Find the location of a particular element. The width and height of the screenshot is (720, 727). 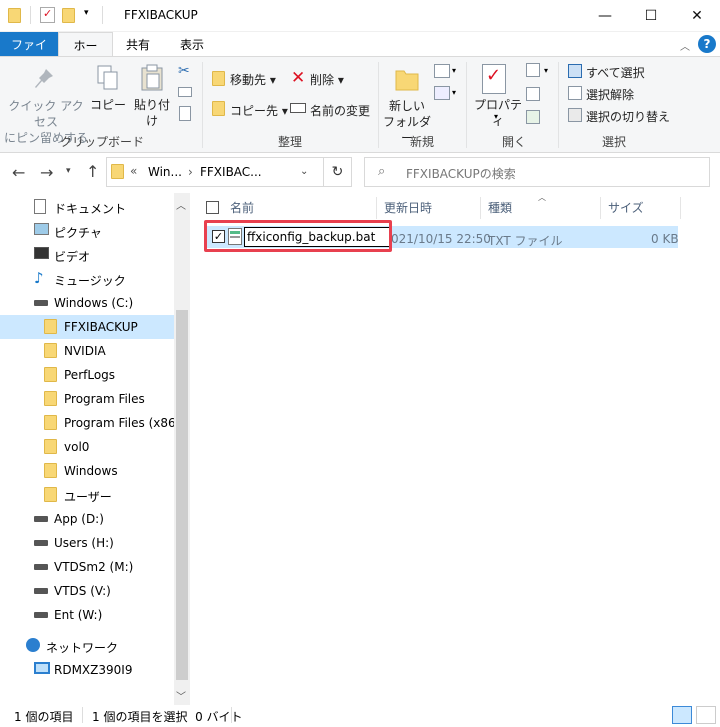

file-size: 0 KB is located at coordinates (665, 239).